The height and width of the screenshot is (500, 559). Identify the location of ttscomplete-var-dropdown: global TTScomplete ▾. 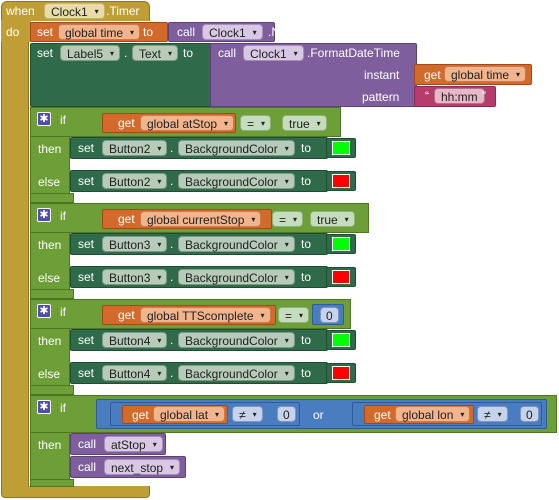
(205, 315).